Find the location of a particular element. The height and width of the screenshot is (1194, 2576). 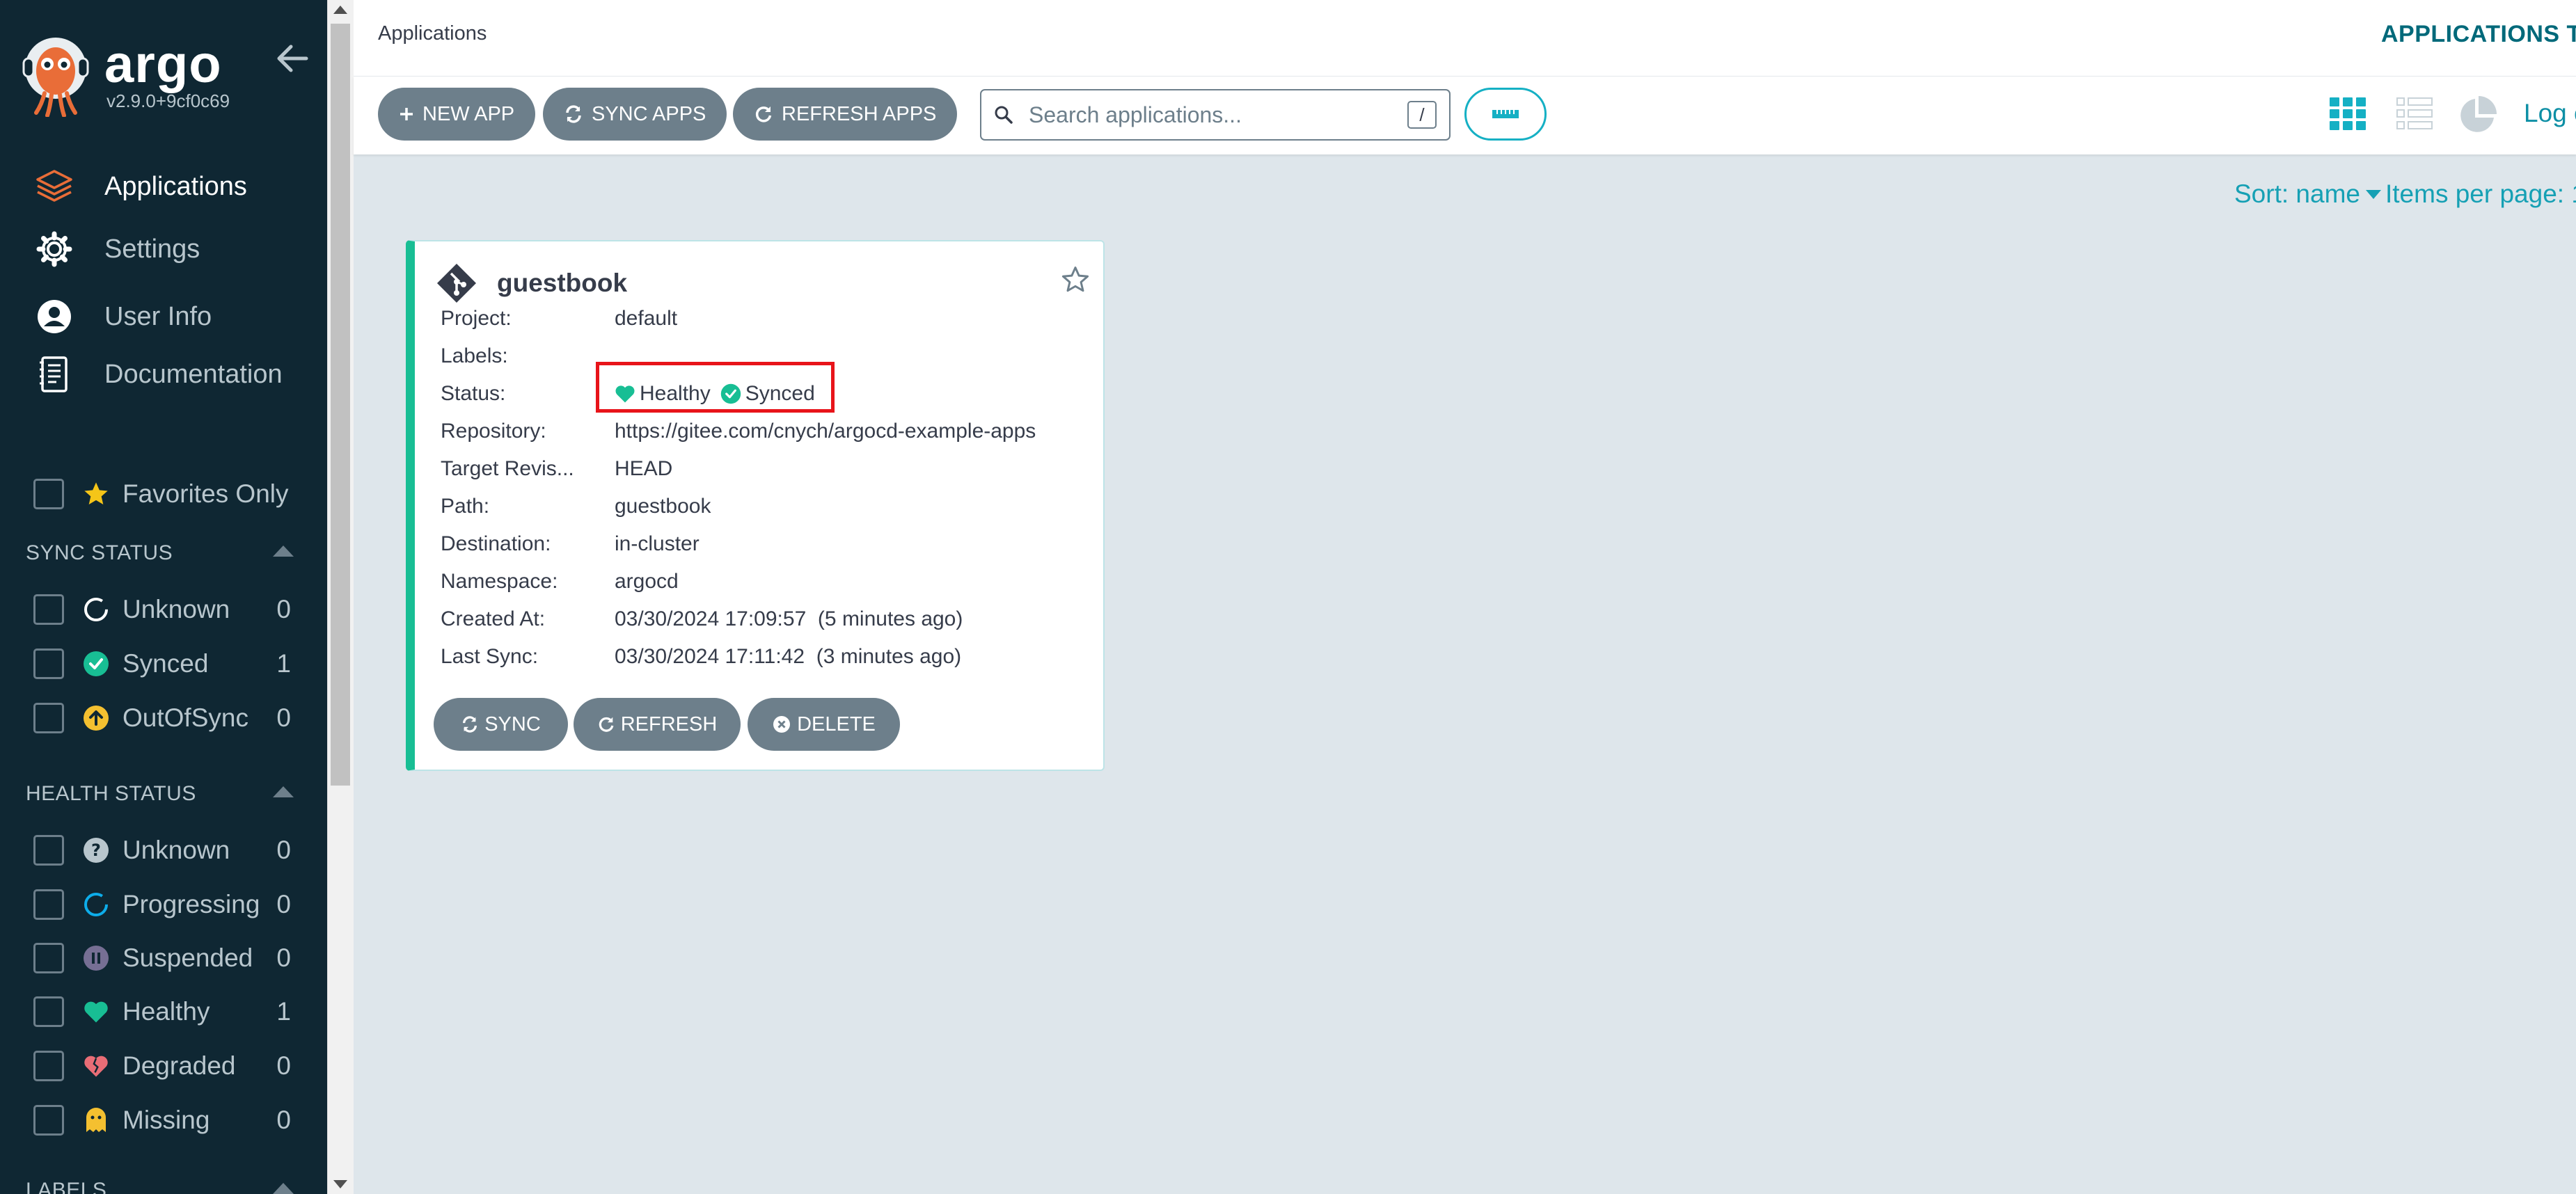

filter-toggle-button is located at coordinates (1505, 115).